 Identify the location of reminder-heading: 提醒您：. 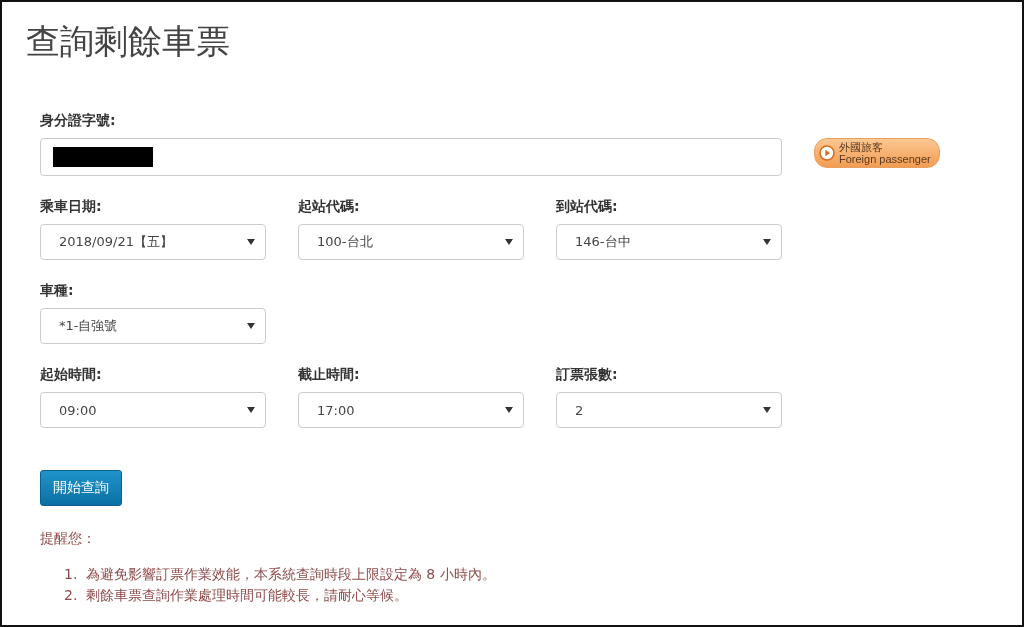
(68, 539).